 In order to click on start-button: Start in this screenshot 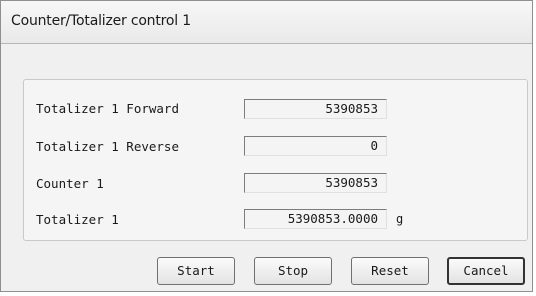, I will do `click(196, 271)`.